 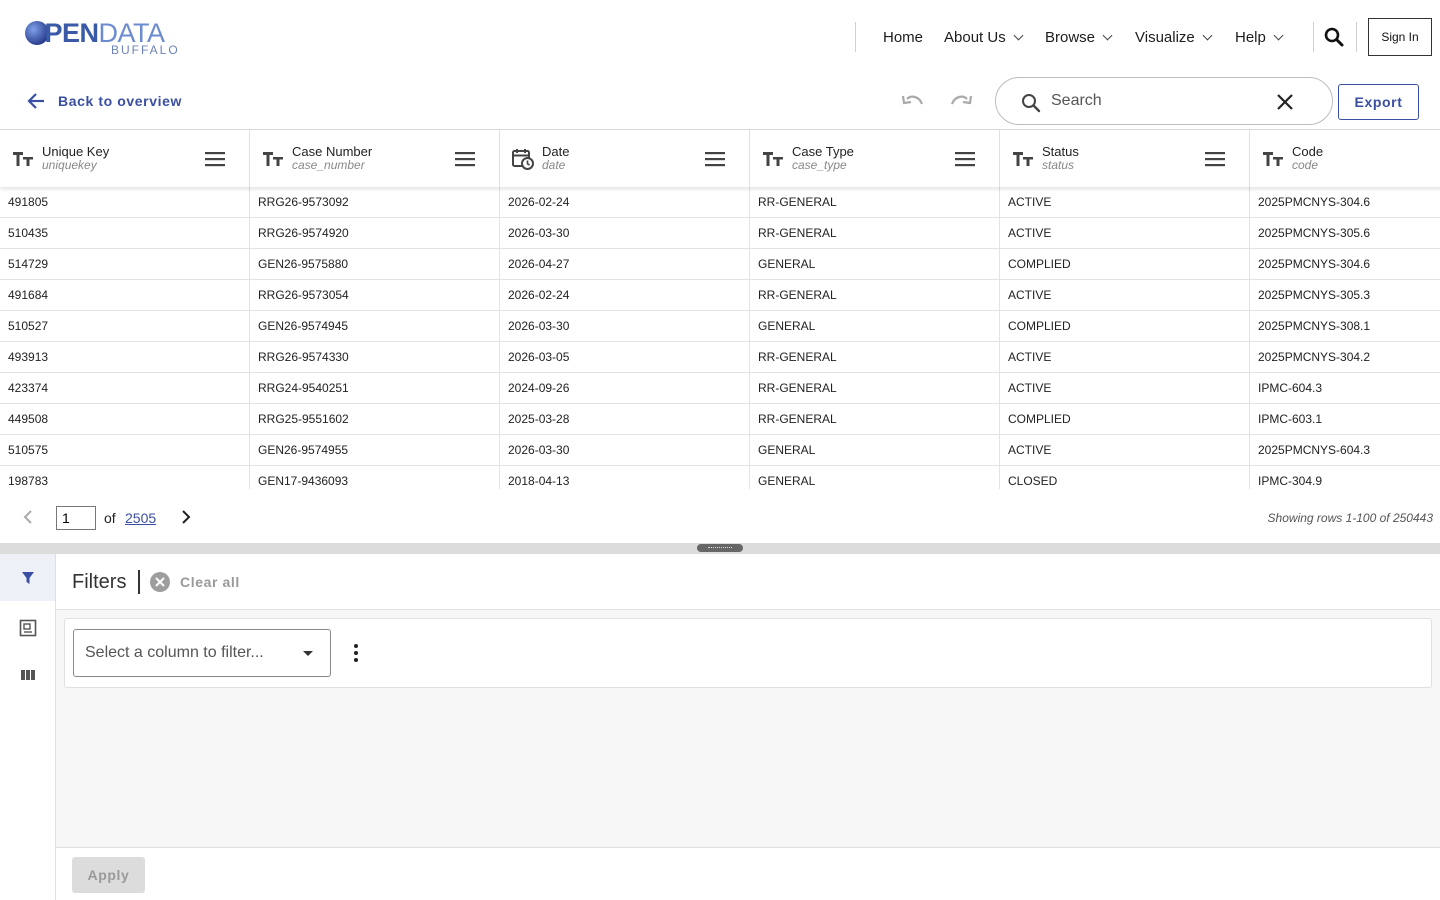 What do you see at coordinates (125, 419) in the screenshot?
I see `table-cell-uniquekey: 449508` at bounding box center [125, 419].